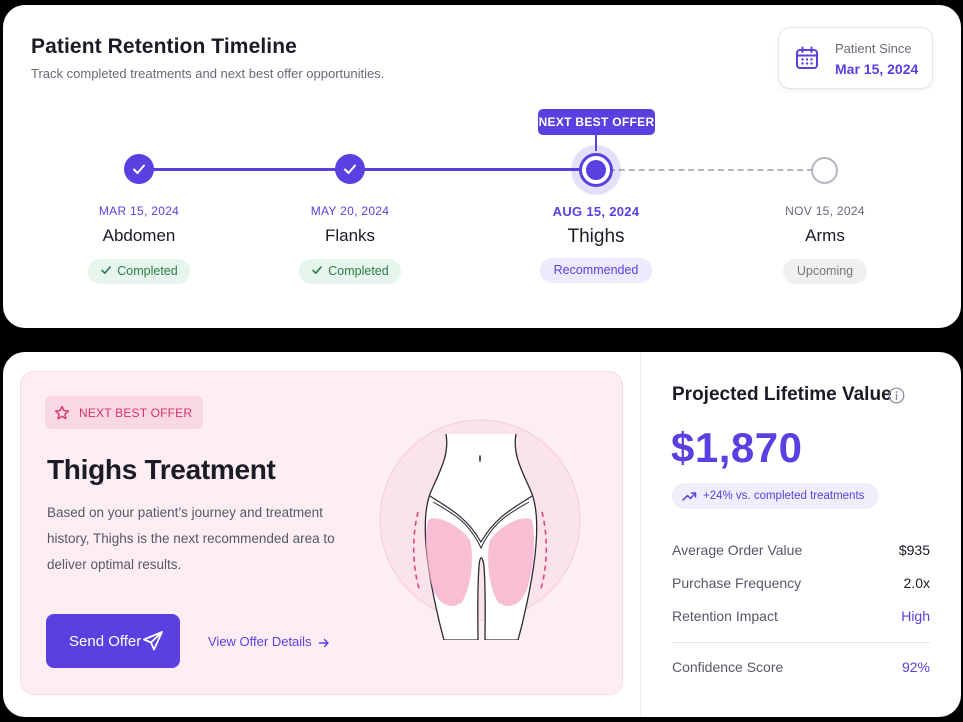 The height and width of the screenshot is (722, 963). What do you see at coordinates (480, 529) in the screenshot?
I see `thighs-illustration` at bounding box center [480, 529].